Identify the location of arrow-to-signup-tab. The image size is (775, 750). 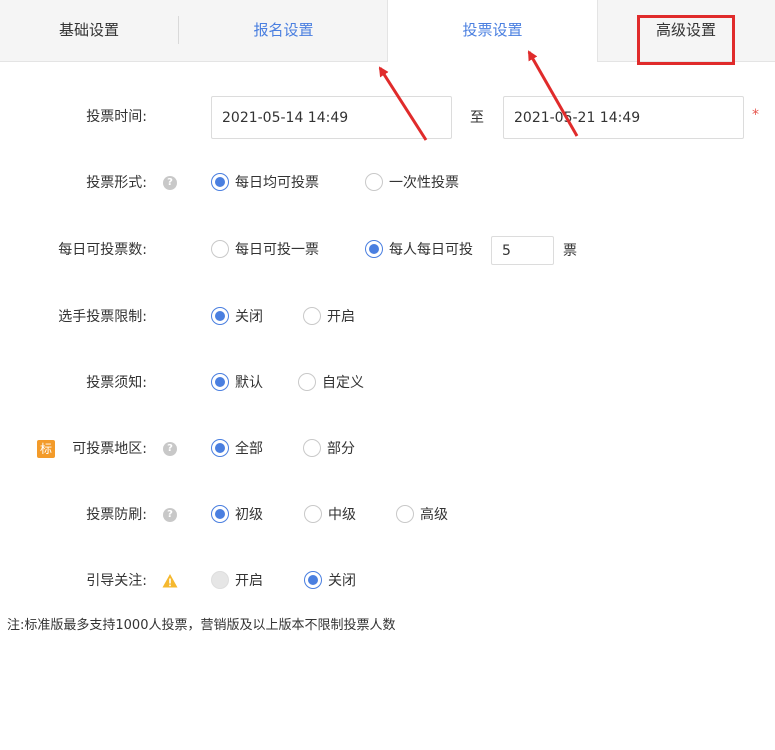
(403, 103).